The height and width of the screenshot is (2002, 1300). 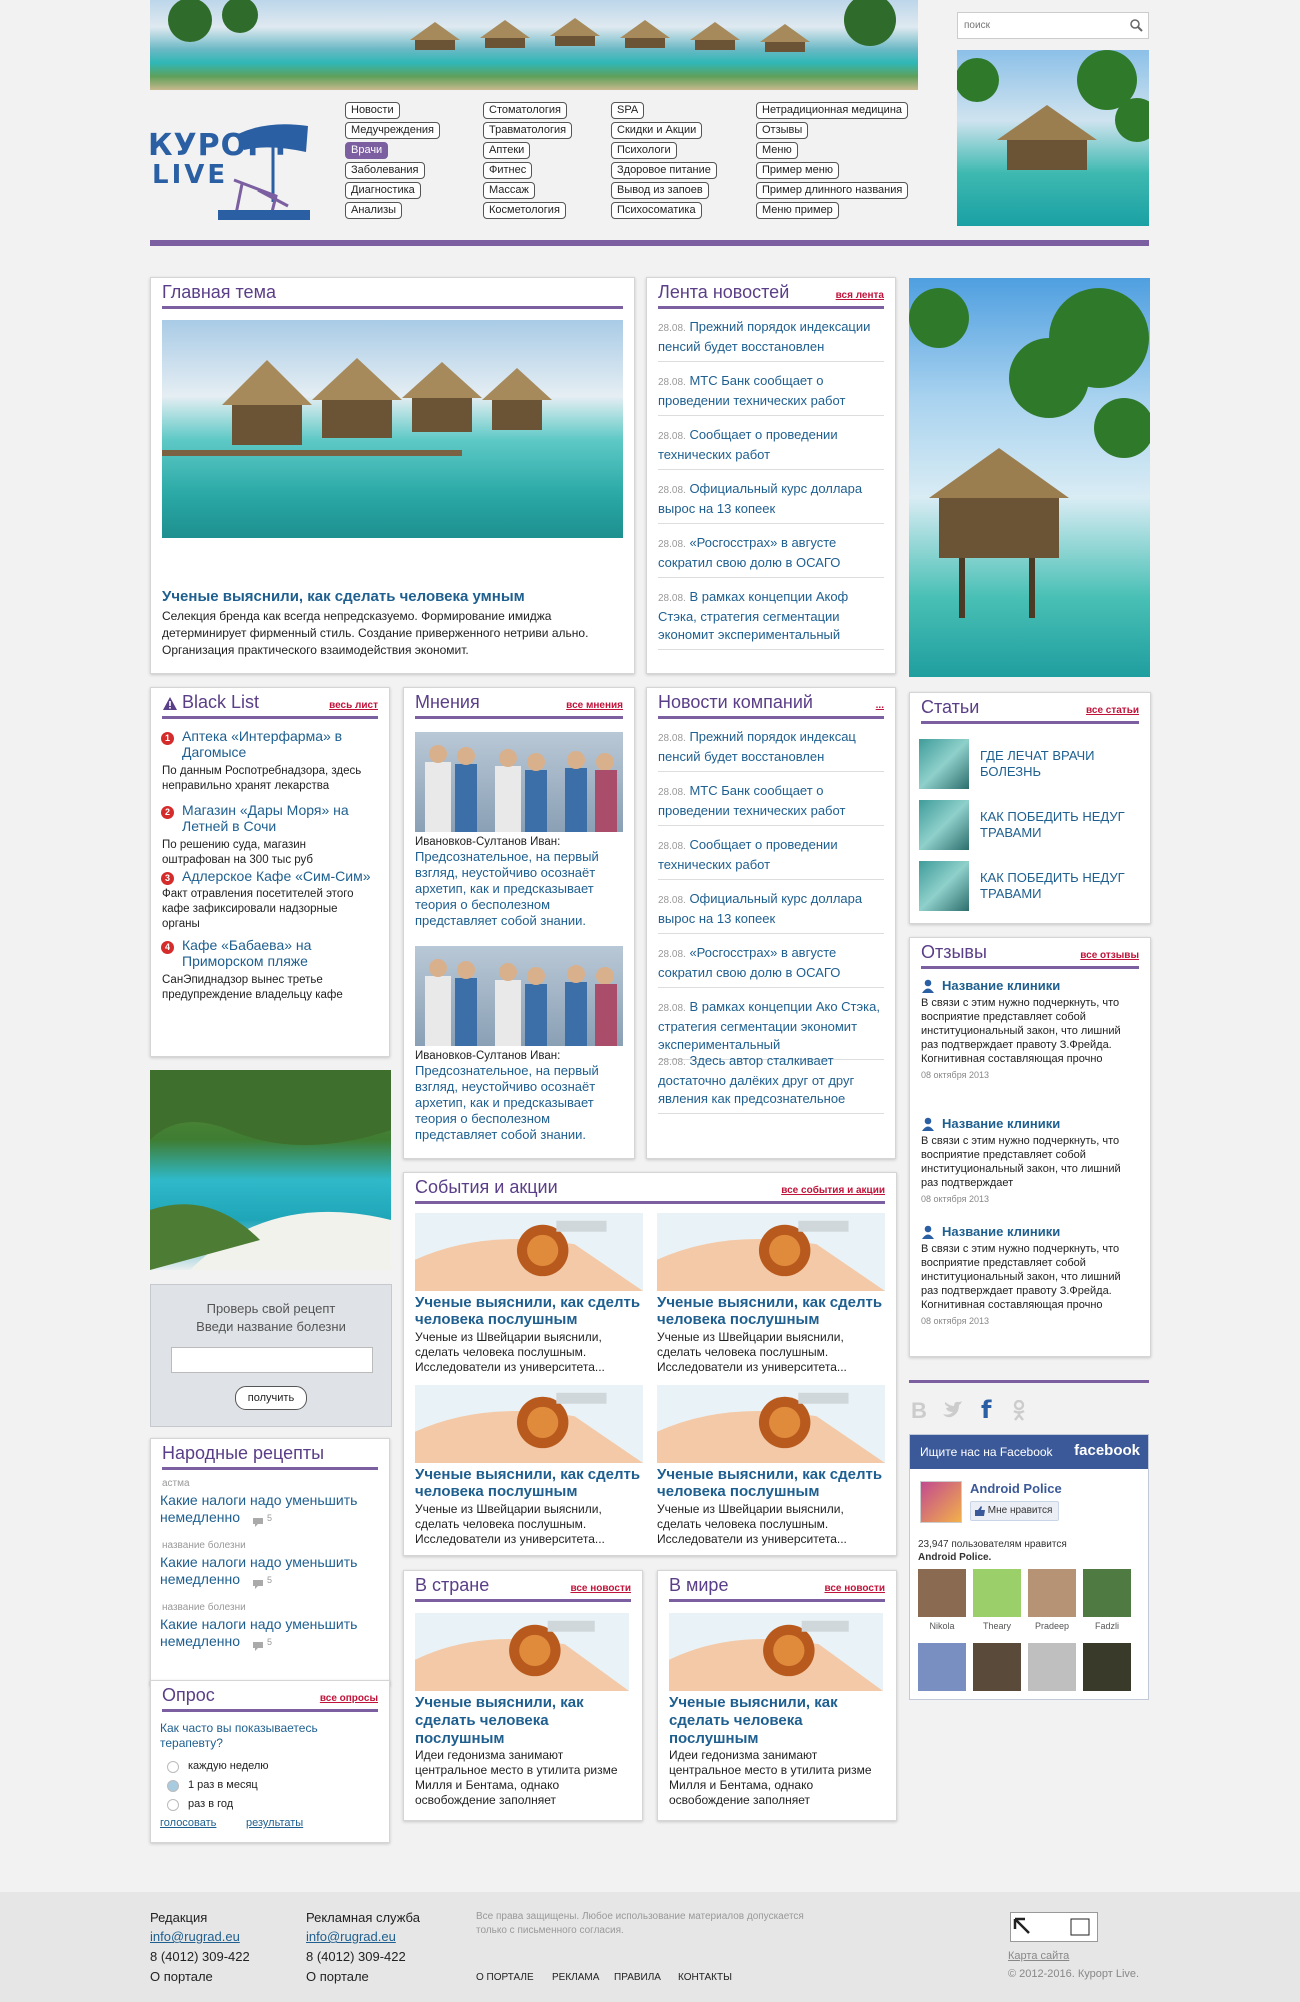 I want to click on blacklist-item-title: Магазин «Дары Моря» на Летней в Сочи, so click(x=279, y=818).